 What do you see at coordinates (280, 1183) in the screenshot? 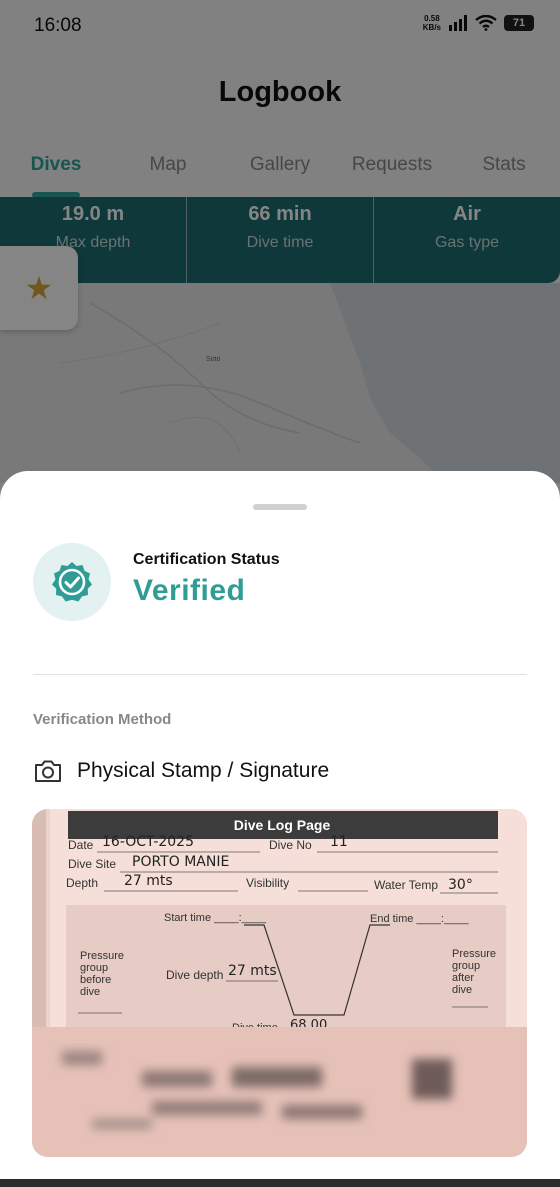
I see `system-navigation-bar` at bounding box center [280, 1183].